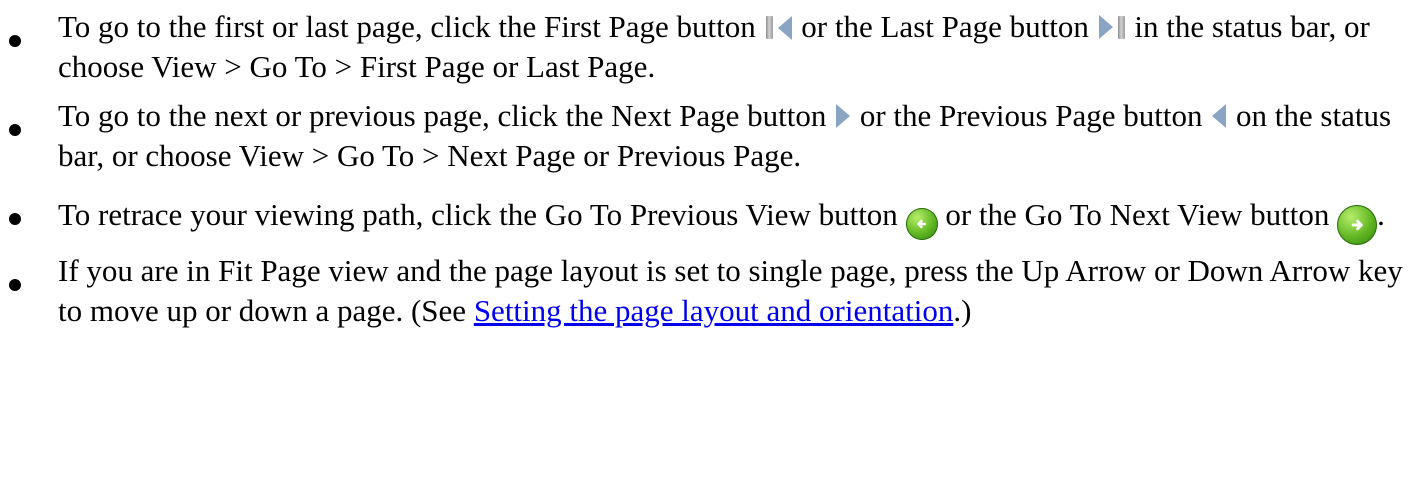 The width and height of the screenshot is (1419, 482). I want to click on page-layout-link: Setting the page layout and orientation, so click(714, 310).